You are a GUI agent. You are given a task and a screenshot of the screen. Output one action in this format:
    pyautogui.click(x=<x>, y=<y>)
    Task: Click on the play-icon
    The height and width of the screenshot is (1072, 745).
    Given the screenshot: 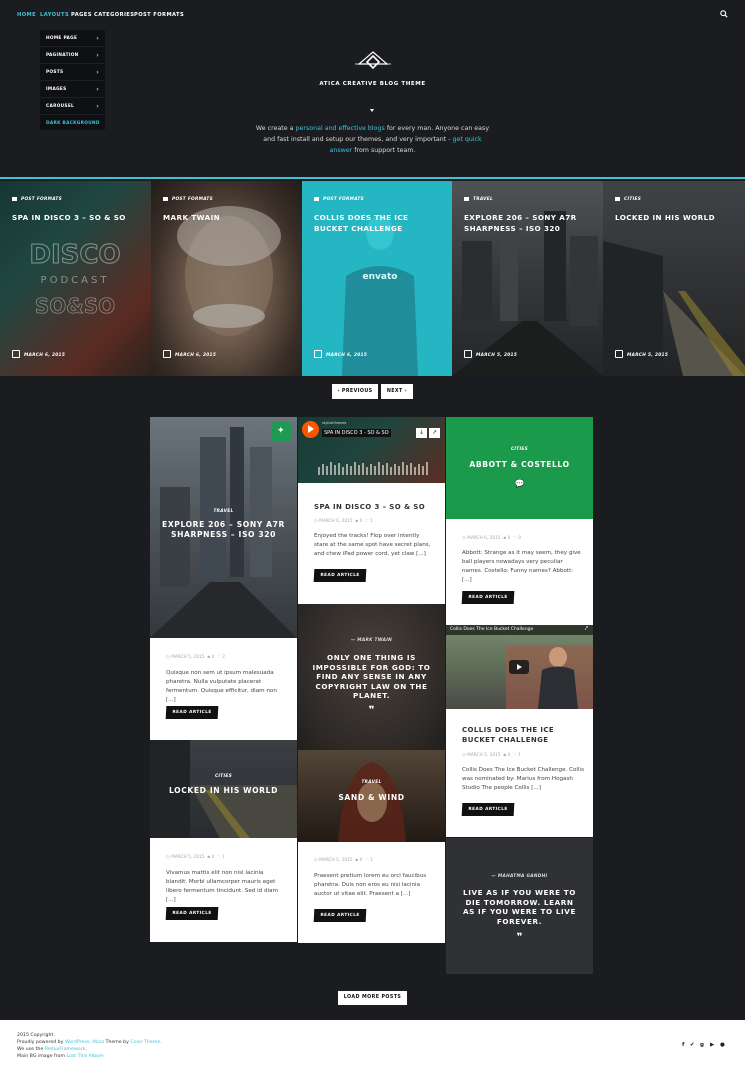 What is the action you would take?
    pyautogui.click(x=519, y=666)
    